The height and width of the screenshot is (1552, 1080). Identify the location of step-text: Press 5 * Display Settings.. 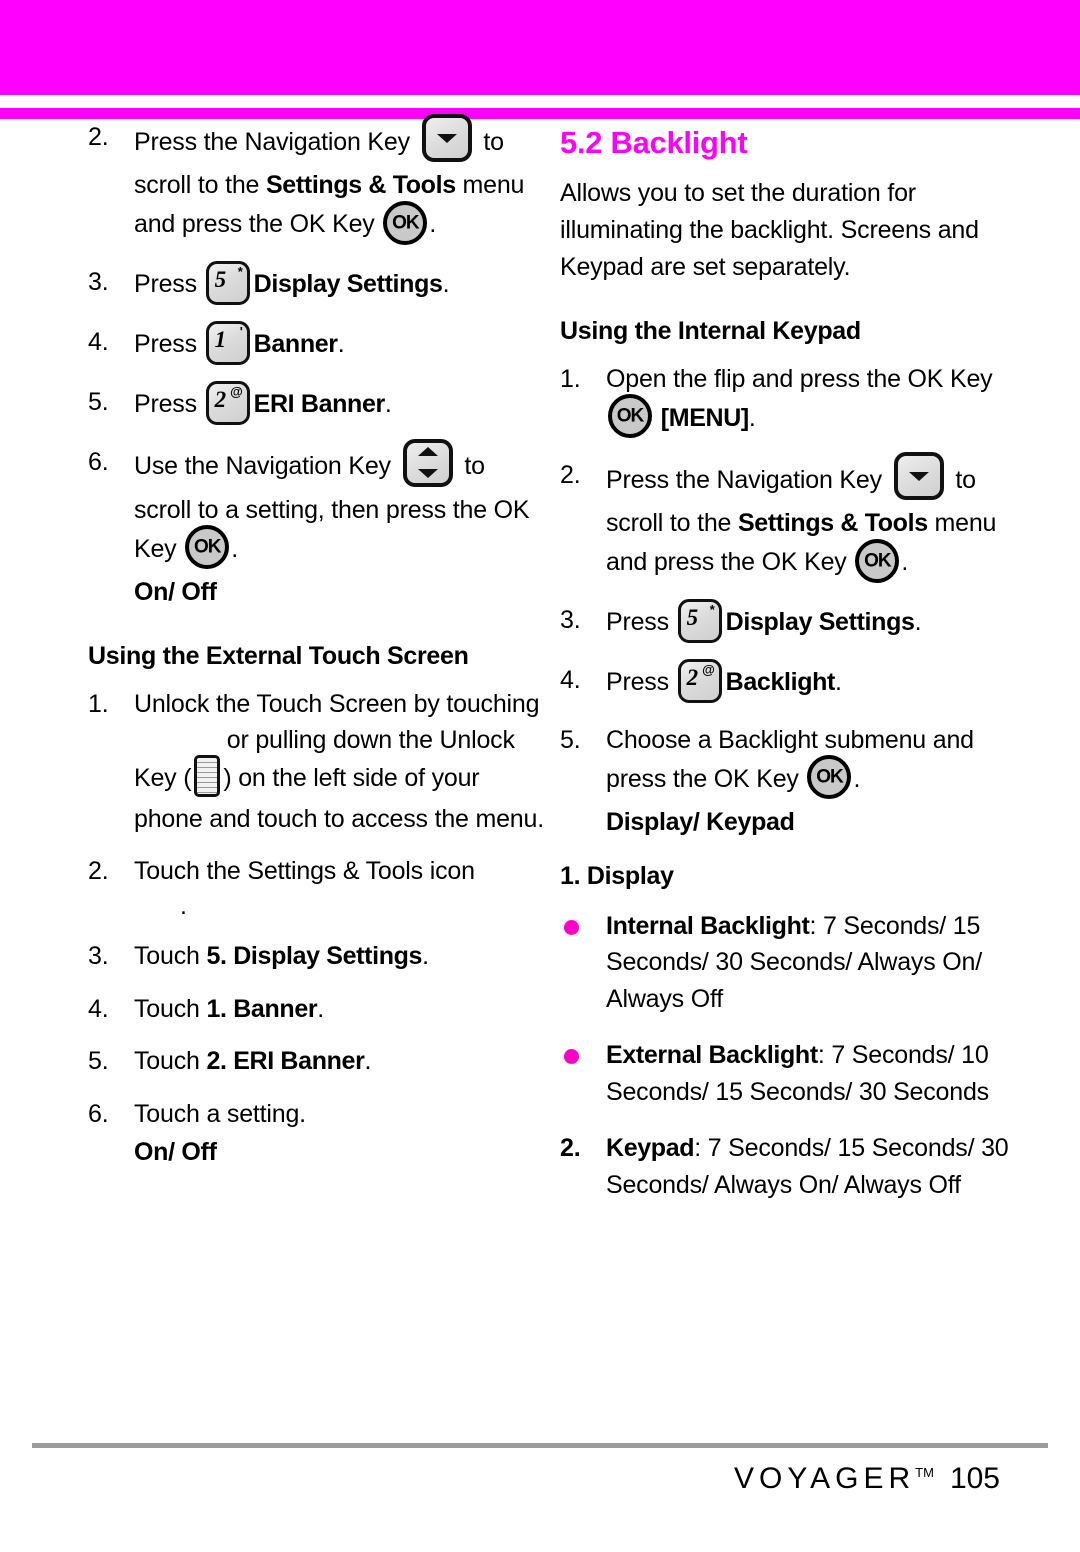
(764, 620).